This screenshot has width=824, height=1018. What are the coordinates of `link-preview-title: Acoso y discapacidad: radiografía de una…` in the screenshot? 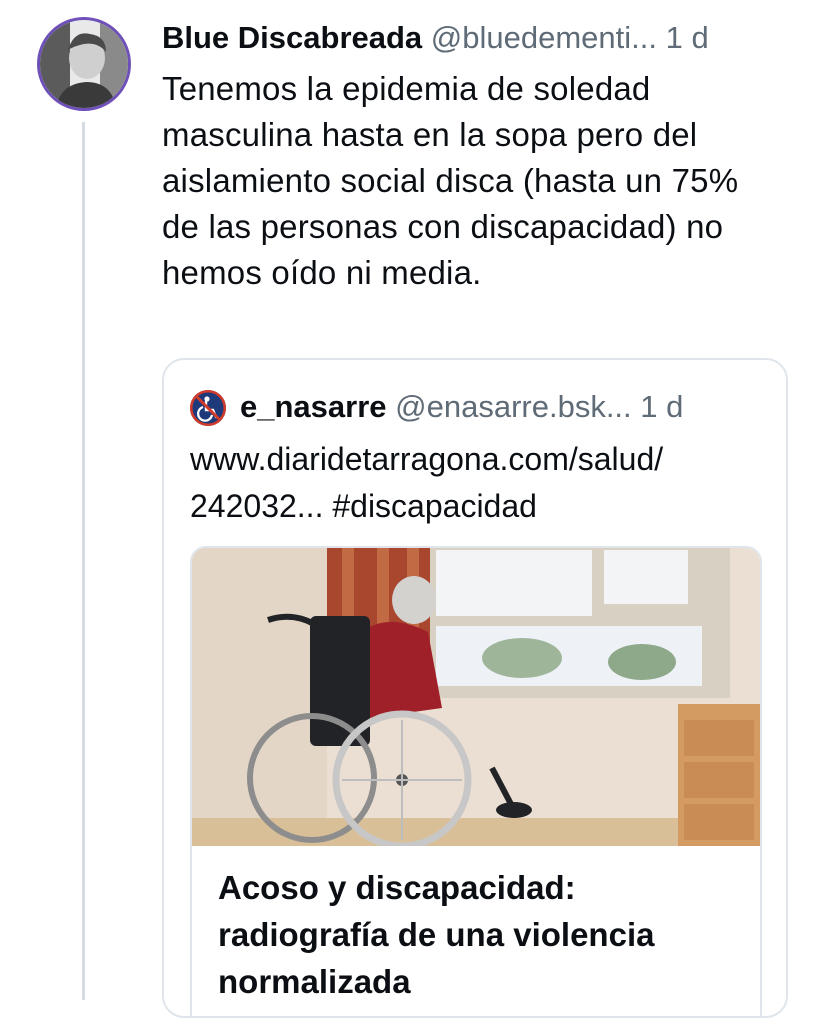 It's located at (478, 934).